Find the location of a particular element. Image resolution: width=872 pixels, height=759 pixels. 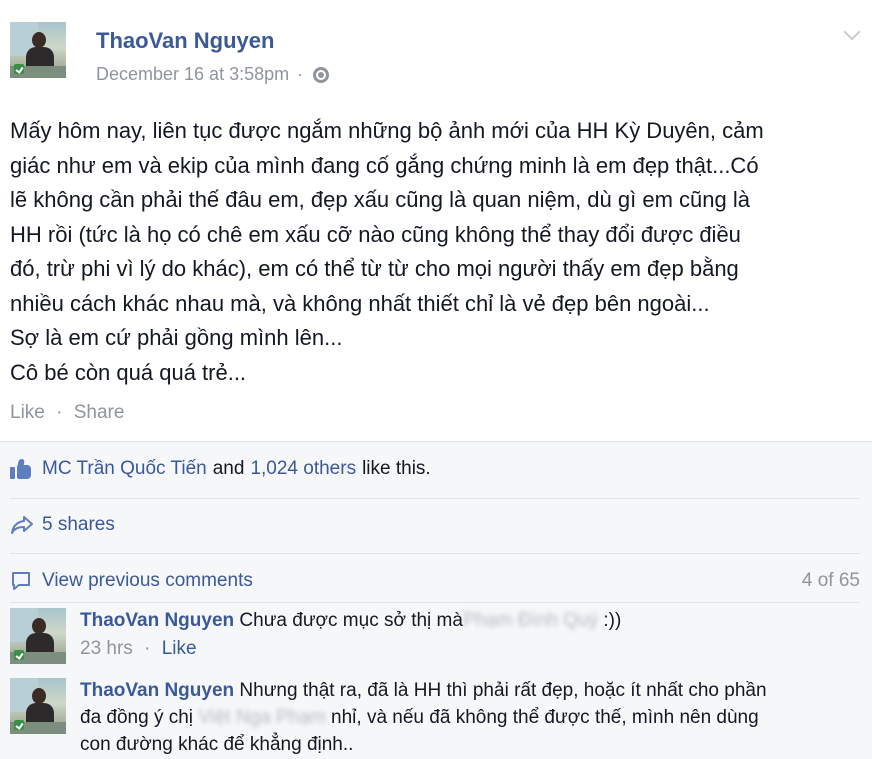

comment-body: con đường khác để khẳng định.. is located at coordinates (217, 744).